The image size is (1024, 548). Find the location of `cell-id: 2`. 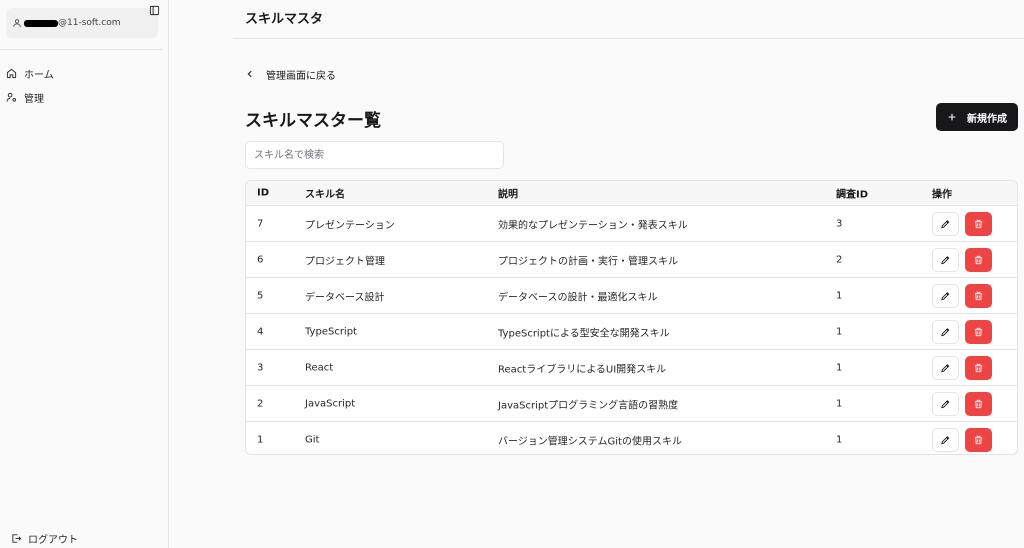

cell-id: 2 is located at coordinates (260, 403).